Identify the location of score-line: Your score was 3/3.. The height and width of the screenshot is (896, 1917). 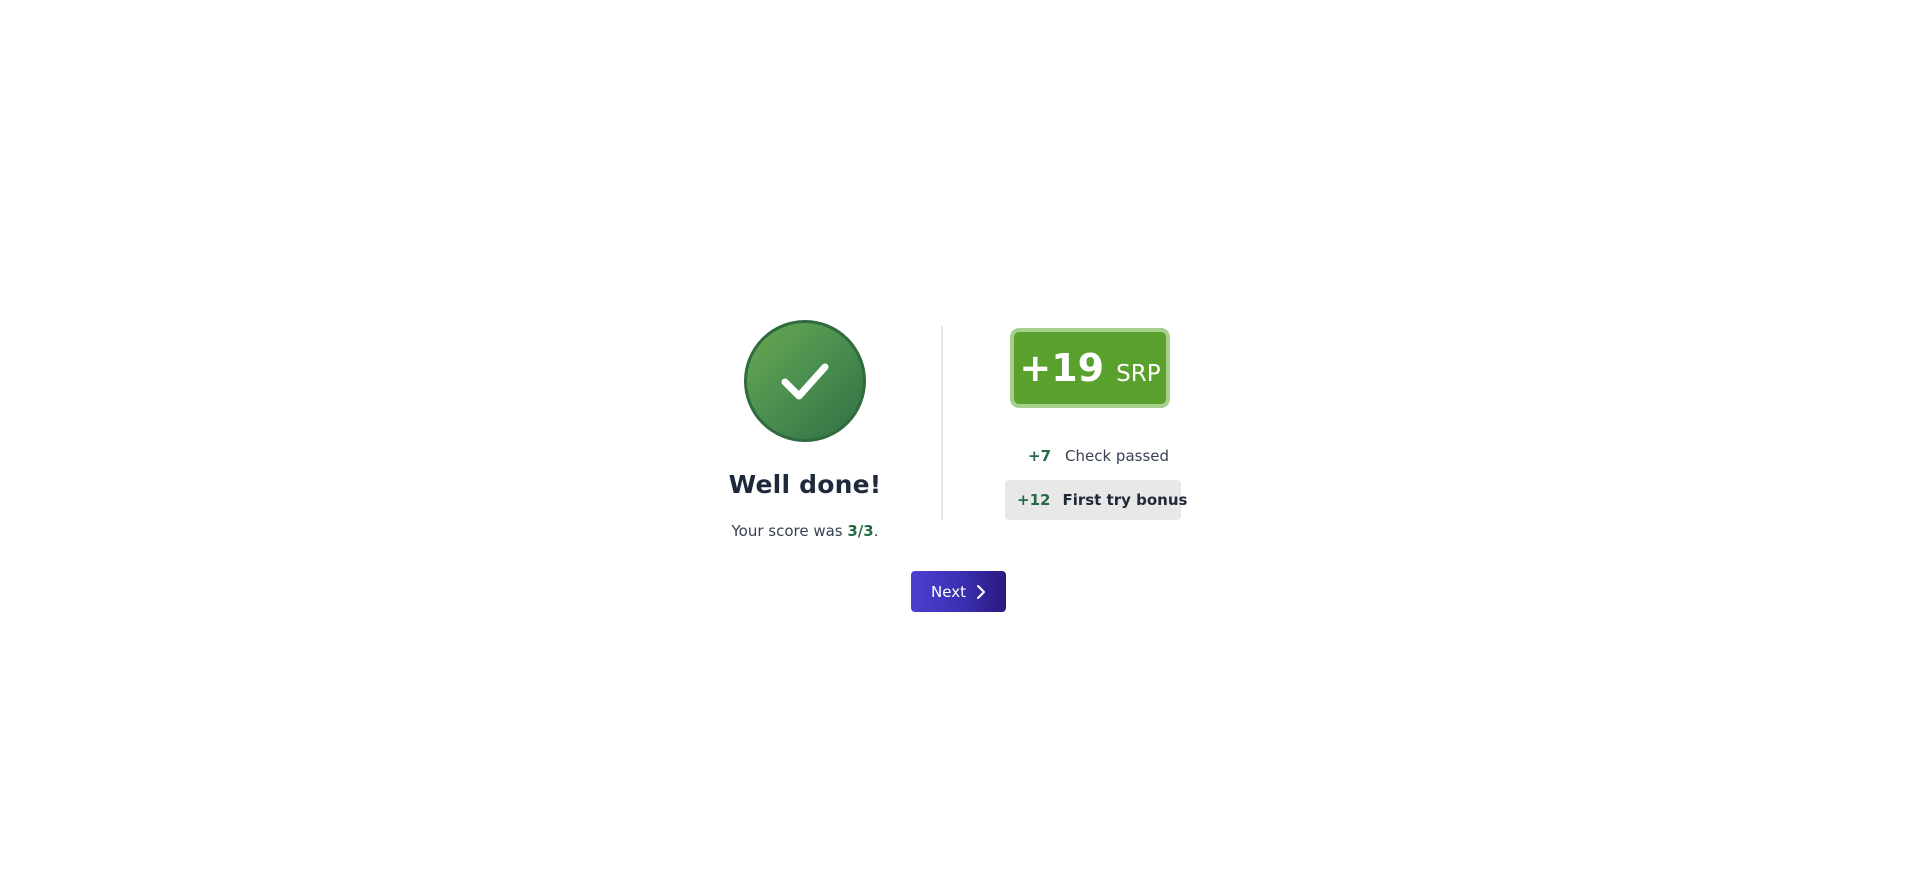
(805, 531).